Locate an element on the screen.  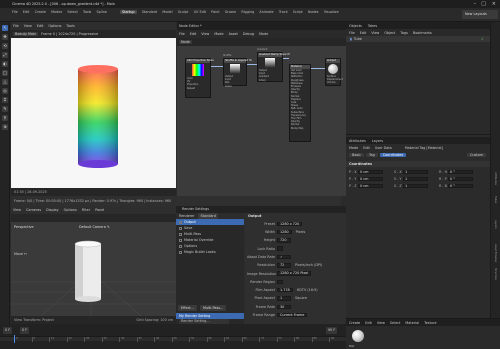
perspective-viewport: Perspective Default Camera ✎ Move ↔ is located at coordinates (93, 269).